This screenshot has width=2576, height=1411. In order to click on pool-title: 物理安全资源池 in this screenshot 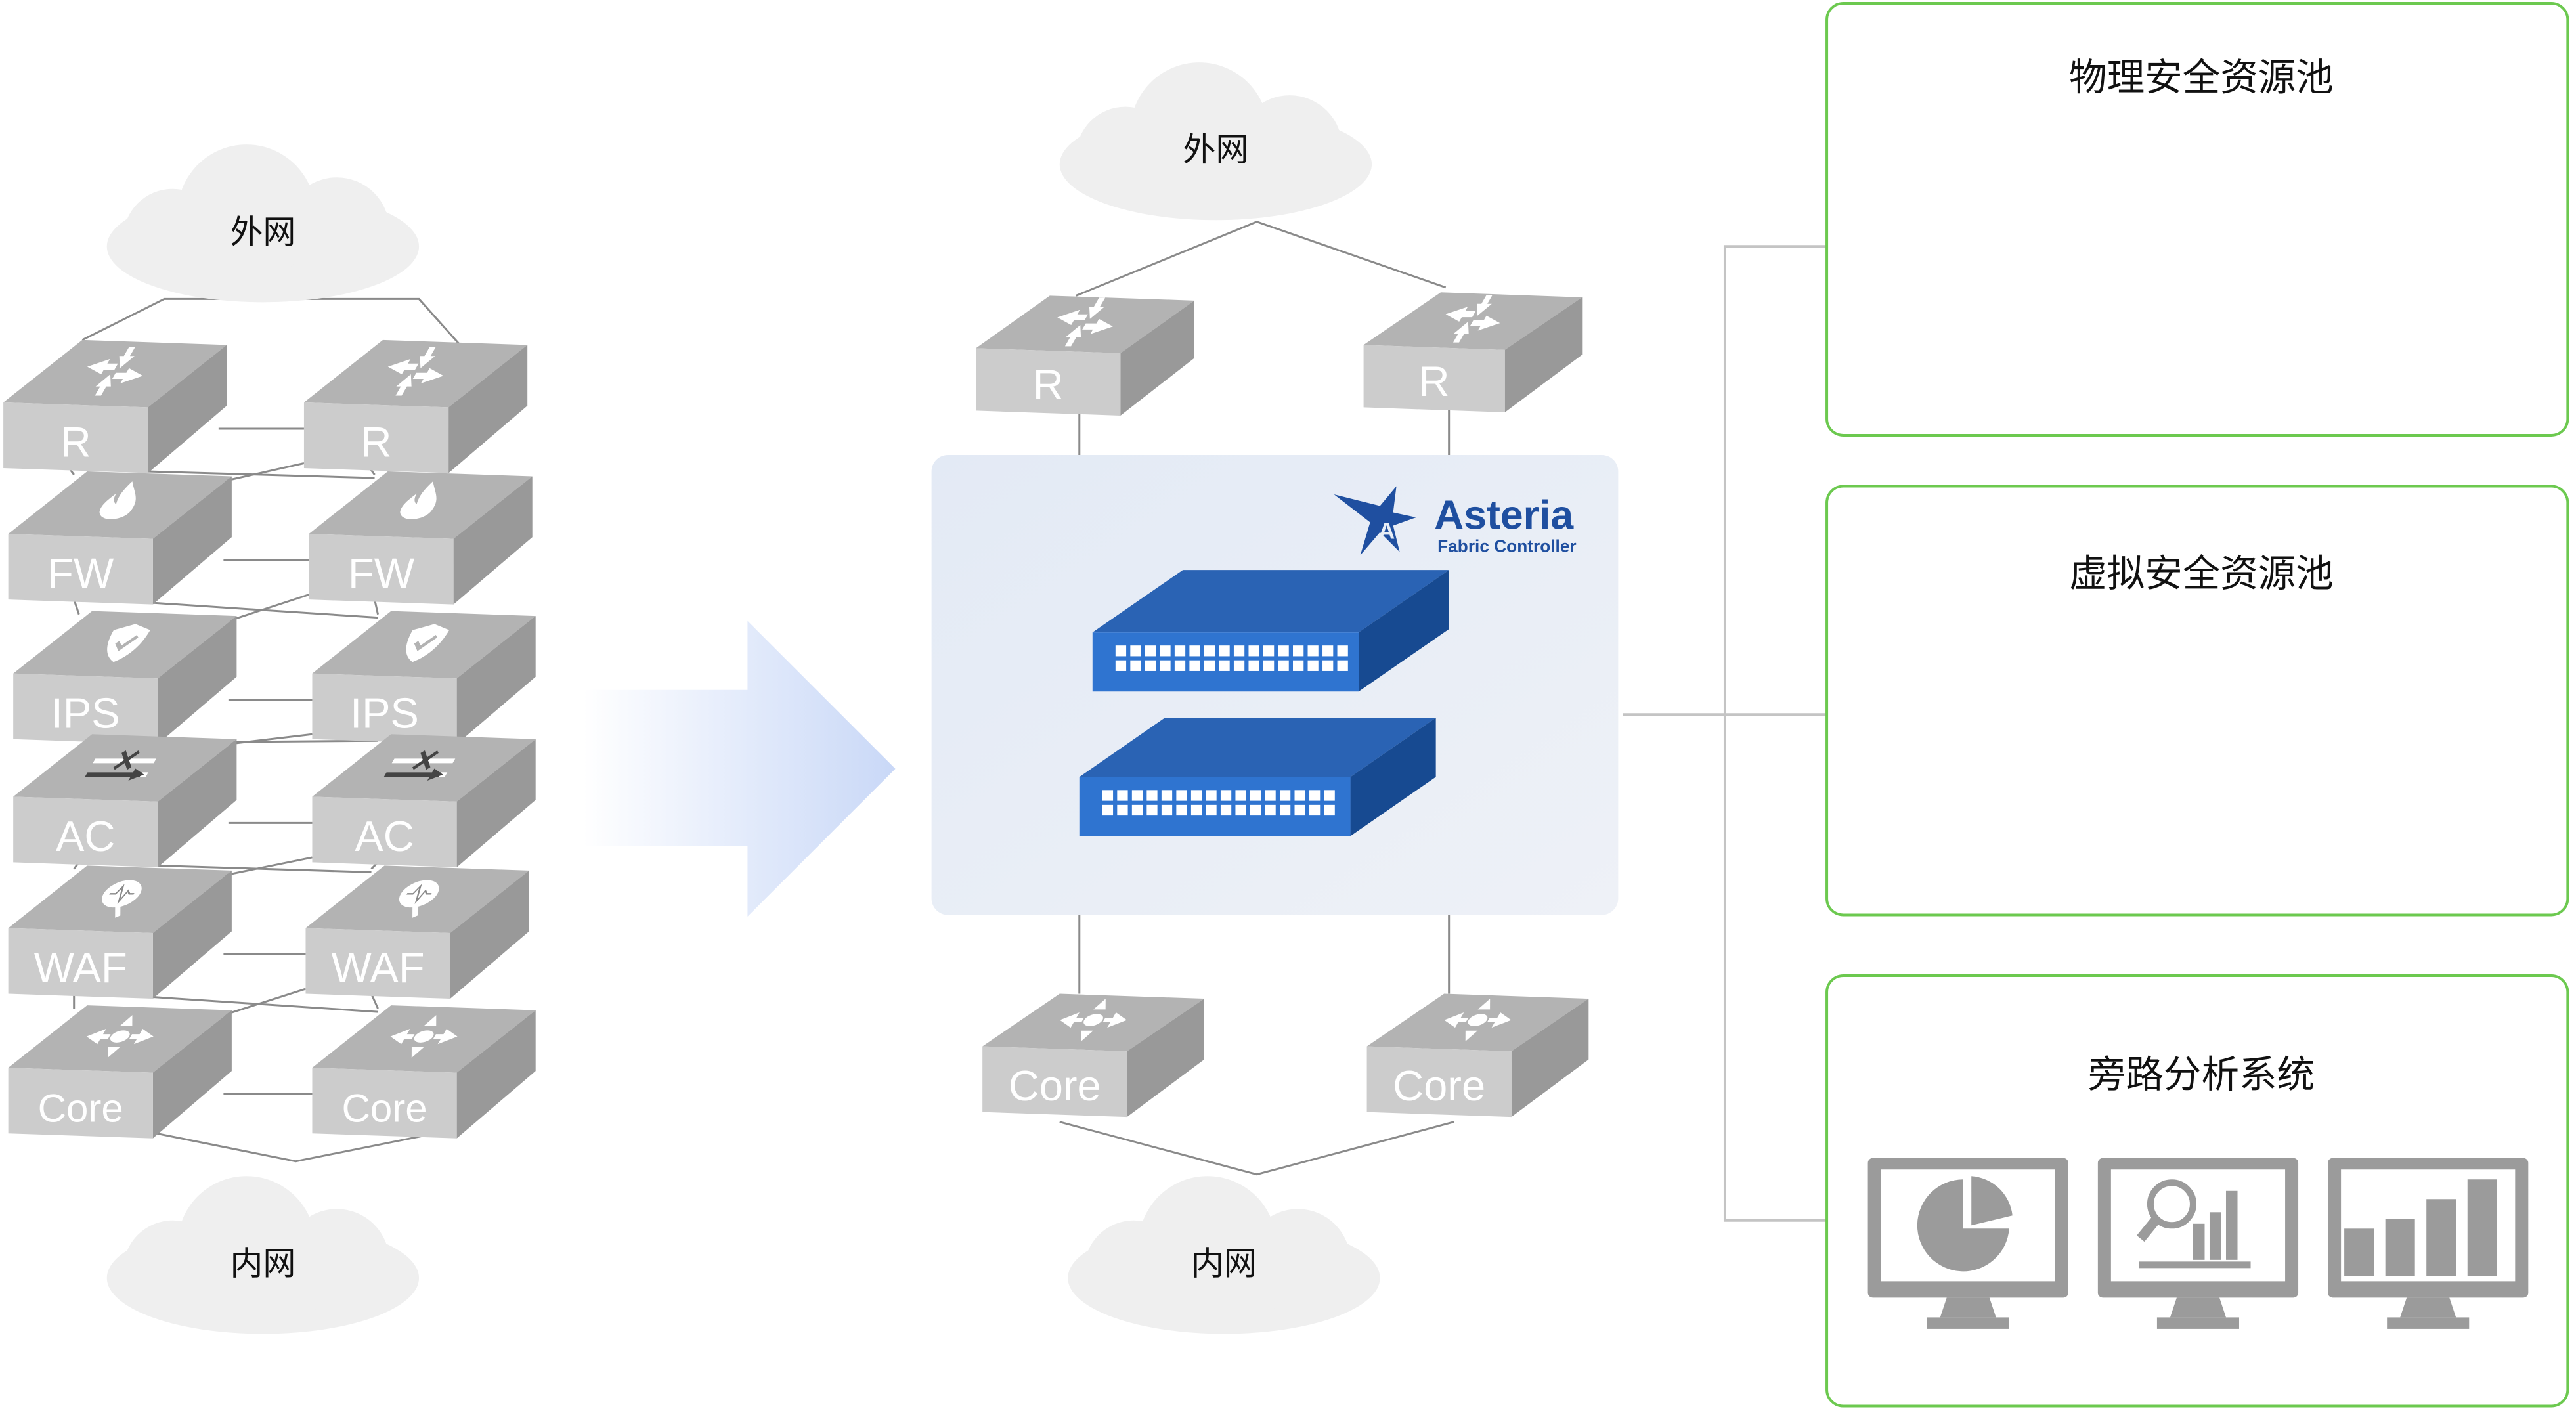, I will do `click(2201, 78)`.